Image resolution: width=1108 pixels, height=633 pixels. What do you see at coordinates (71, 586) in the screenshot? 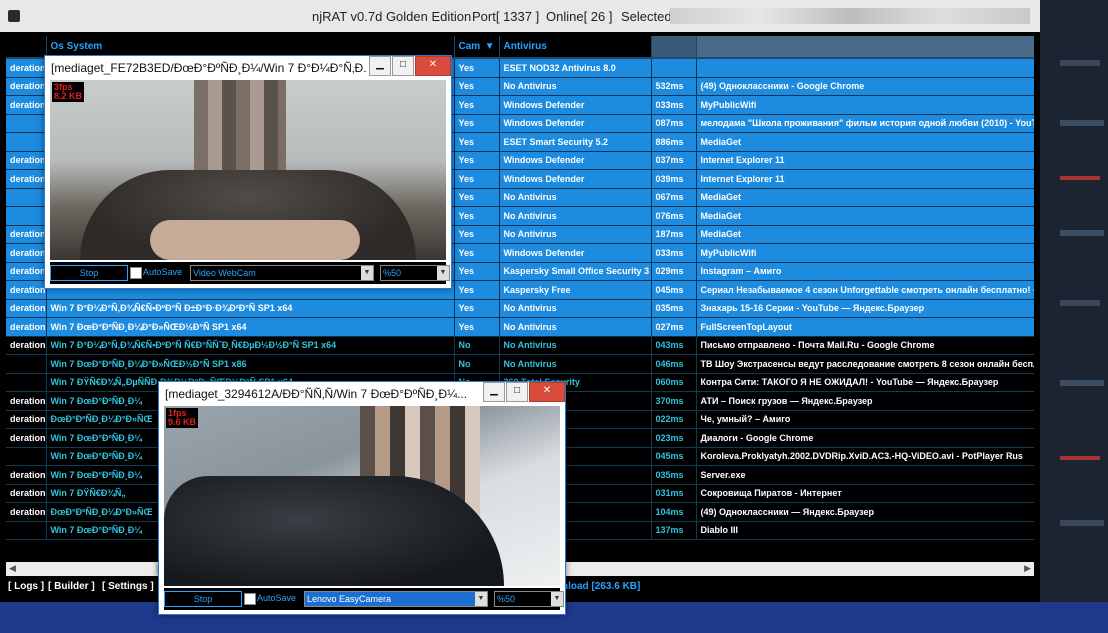
I see `builder-link: [ Builder ]` at bounding box center [71, 586].